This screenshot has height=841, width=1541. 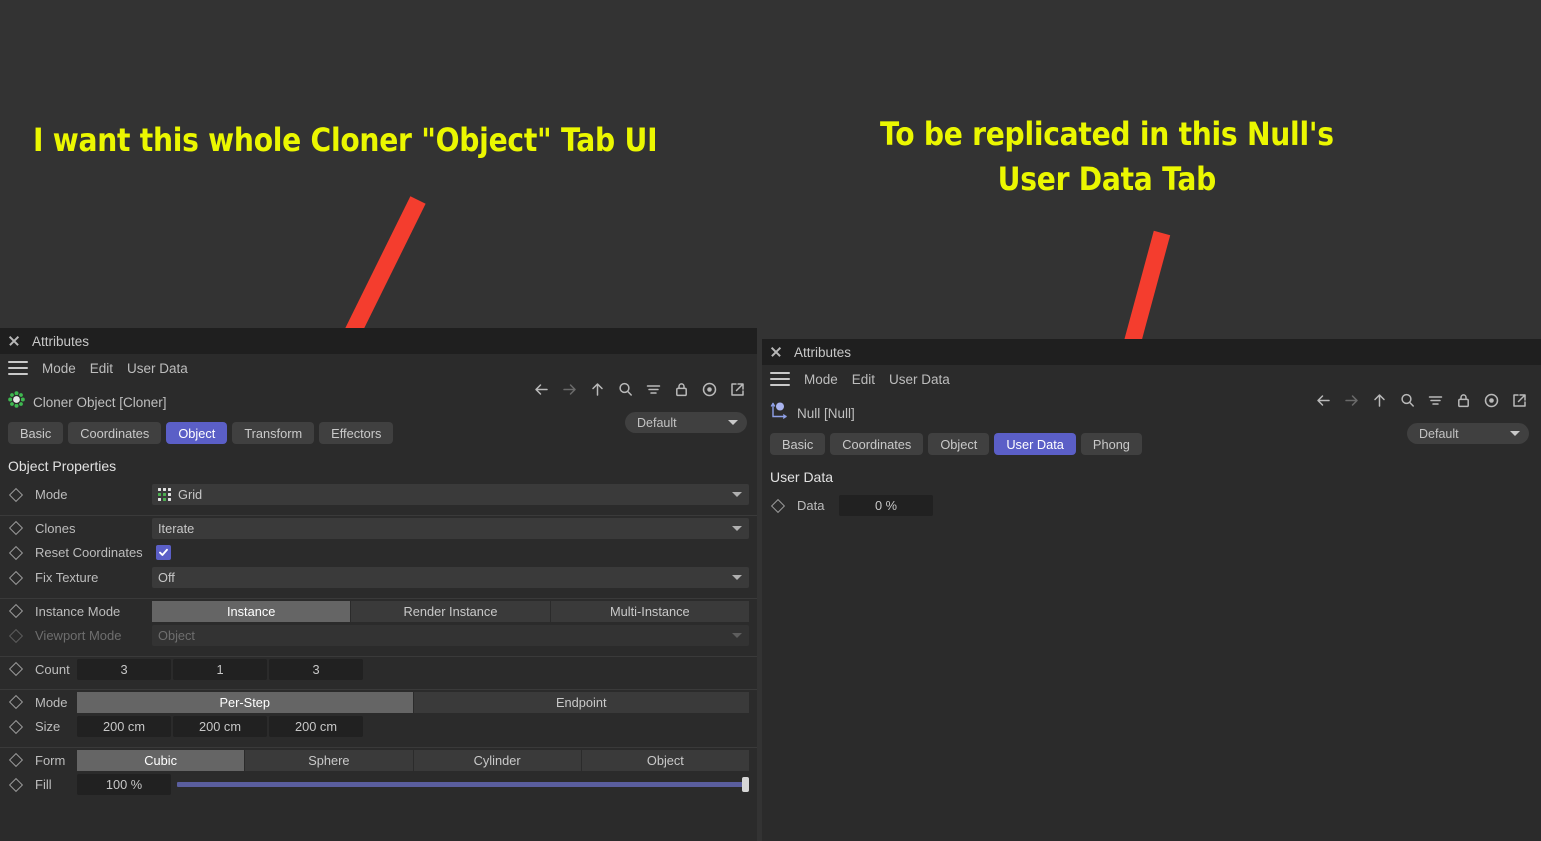 What do you see at coordinates (78, 635) in the screenshot?
I see `property-label: Viewport Mode` at bounding box center [78, 635].